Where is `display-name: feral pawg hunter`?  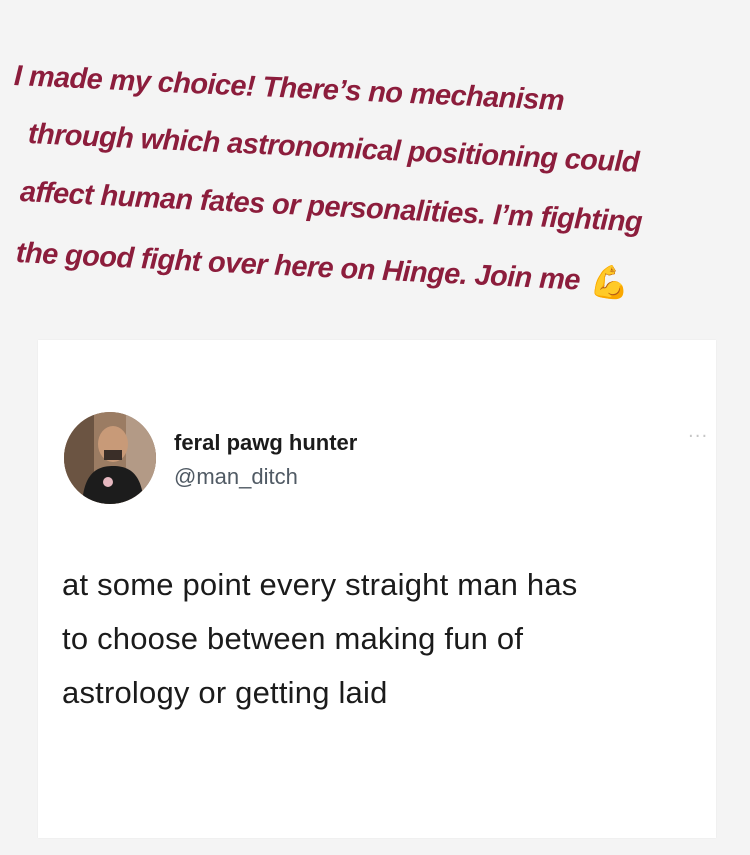 display-name: feral pawg hunter is located at coordinates (265, 443).